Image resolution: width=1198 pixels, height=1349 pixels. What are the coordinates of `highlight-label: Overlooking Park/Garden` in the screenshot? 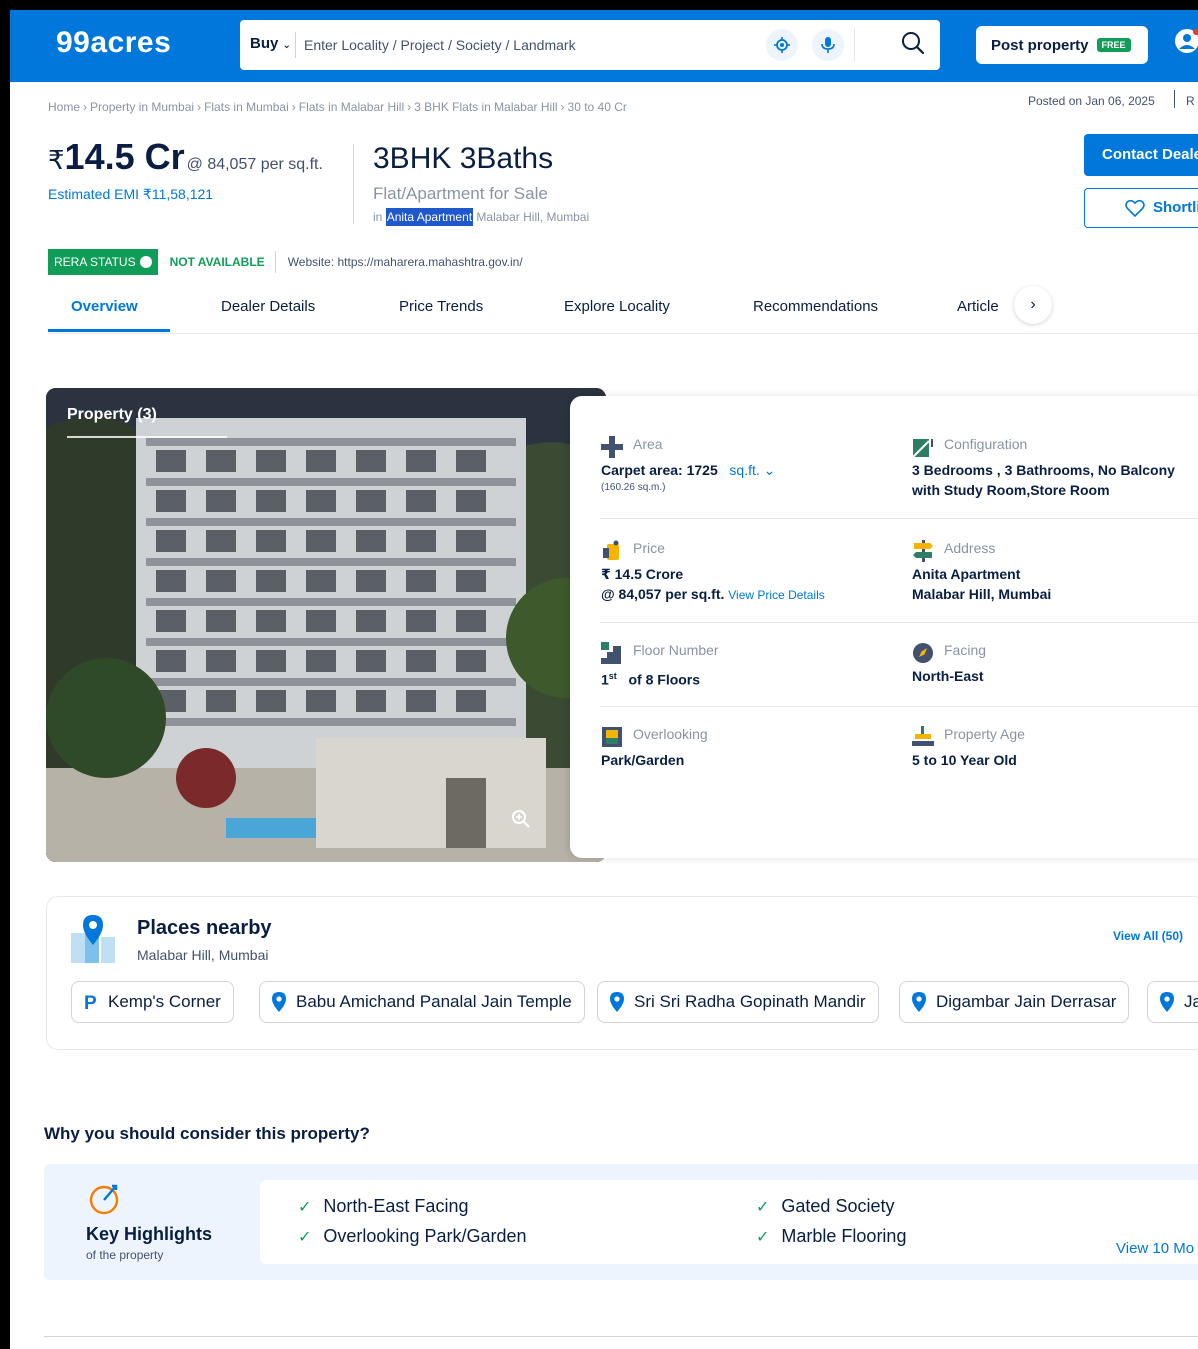 It's located at (425, 1236).